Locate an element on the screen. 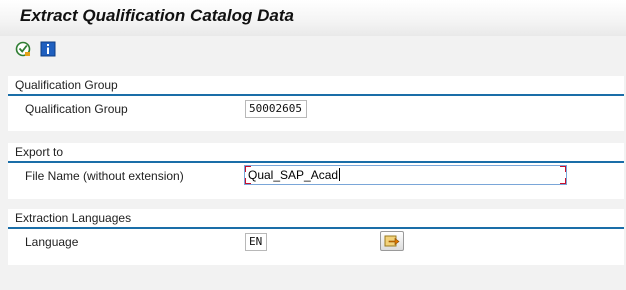 The image size is (626, 290). text-cursor is located at coordinates (340, 174).